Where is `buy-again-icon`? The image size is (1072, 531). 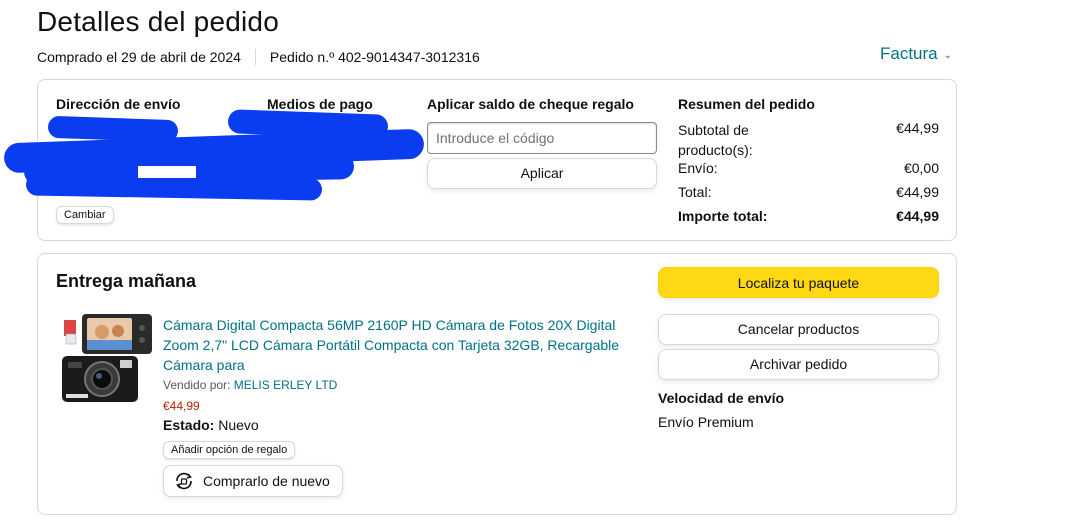 buy-again-icon is located at coordinates (184, 481).